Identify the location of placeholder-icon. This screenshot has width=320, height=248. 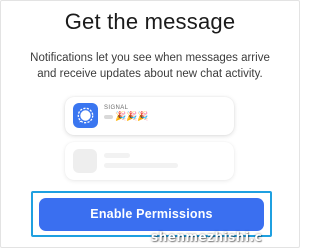
(85, 161).